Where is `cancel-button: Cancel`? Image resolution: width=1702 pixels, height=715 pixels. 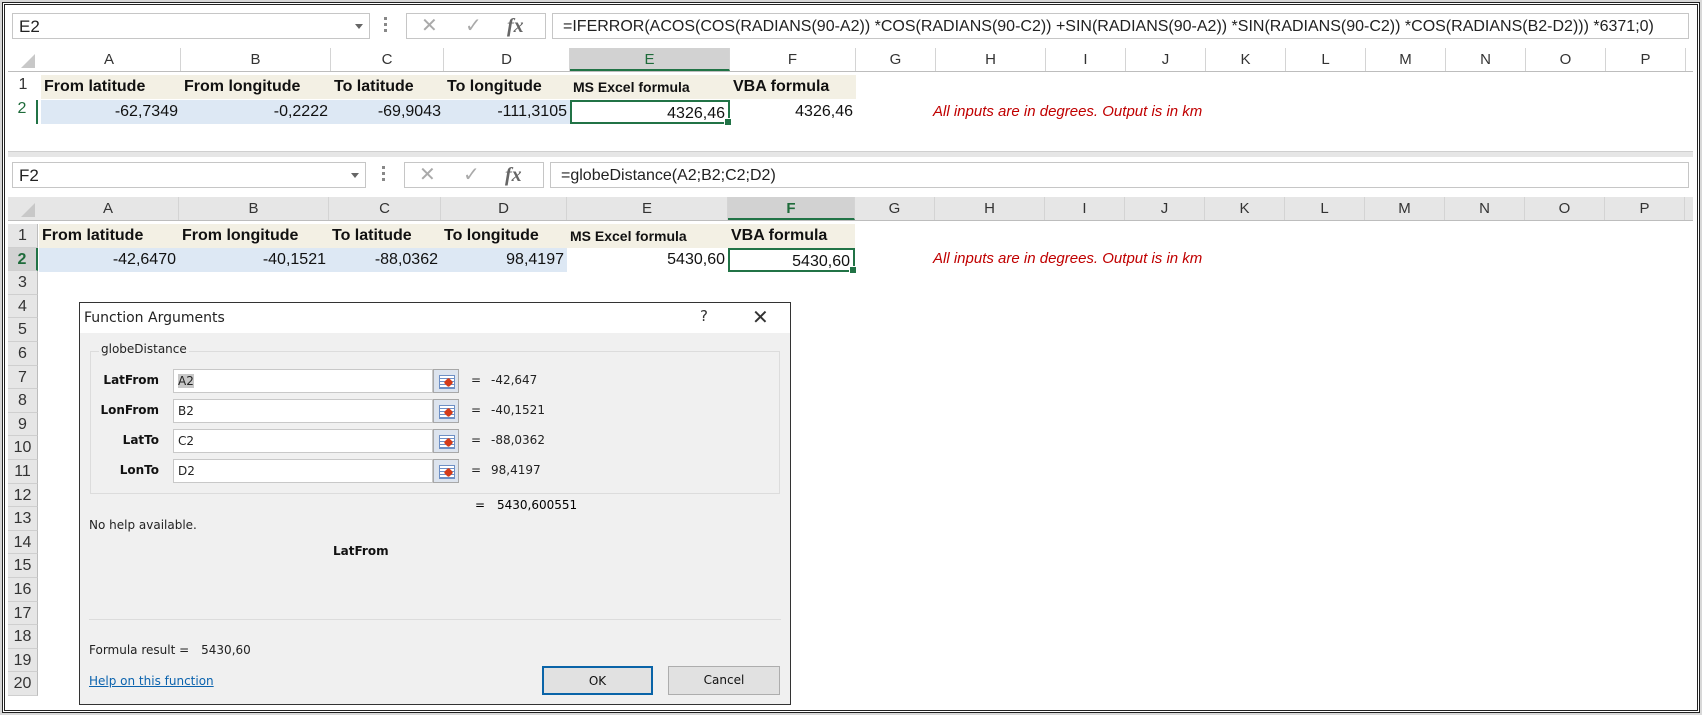 cancel-button: Cancel is located at coordinates (724, 680).